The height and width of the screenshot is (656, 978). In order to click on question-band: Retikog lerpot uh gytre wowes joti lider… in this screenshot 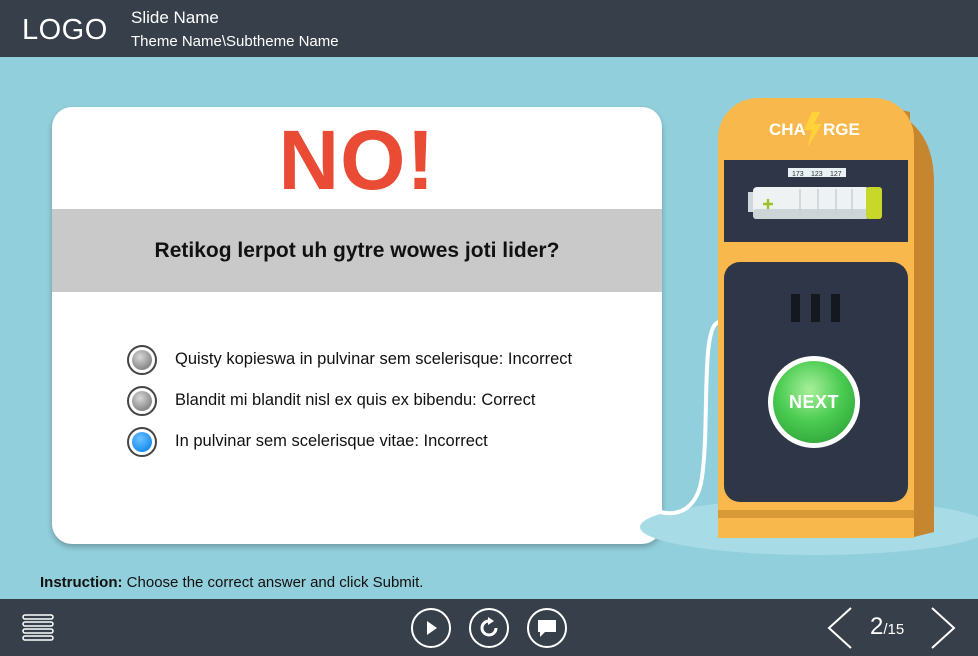, I will do `click(357, 250)`.